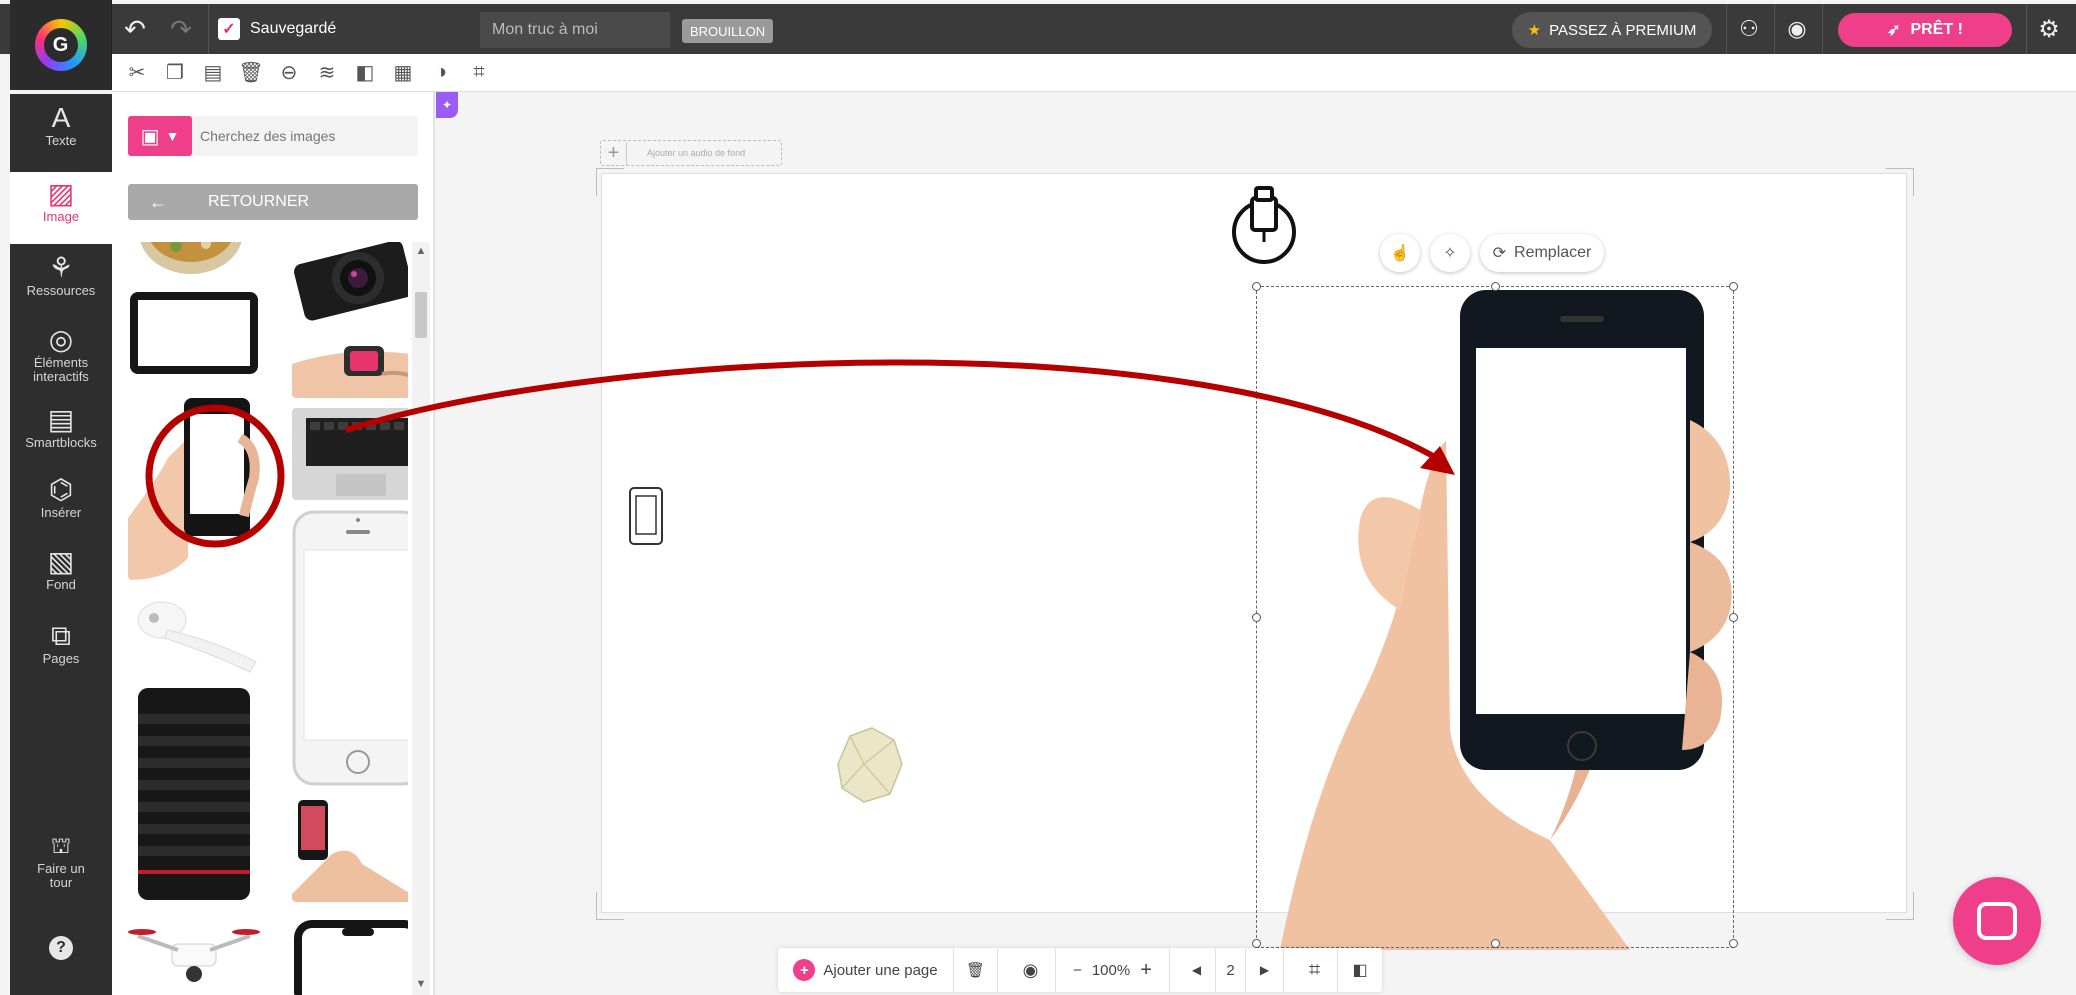 The height and width of the screenshot is (995, 2076). What do you see at coordinates (305, 136) in the screenshot?
I see `search-input` at bounding box center [305, 136].